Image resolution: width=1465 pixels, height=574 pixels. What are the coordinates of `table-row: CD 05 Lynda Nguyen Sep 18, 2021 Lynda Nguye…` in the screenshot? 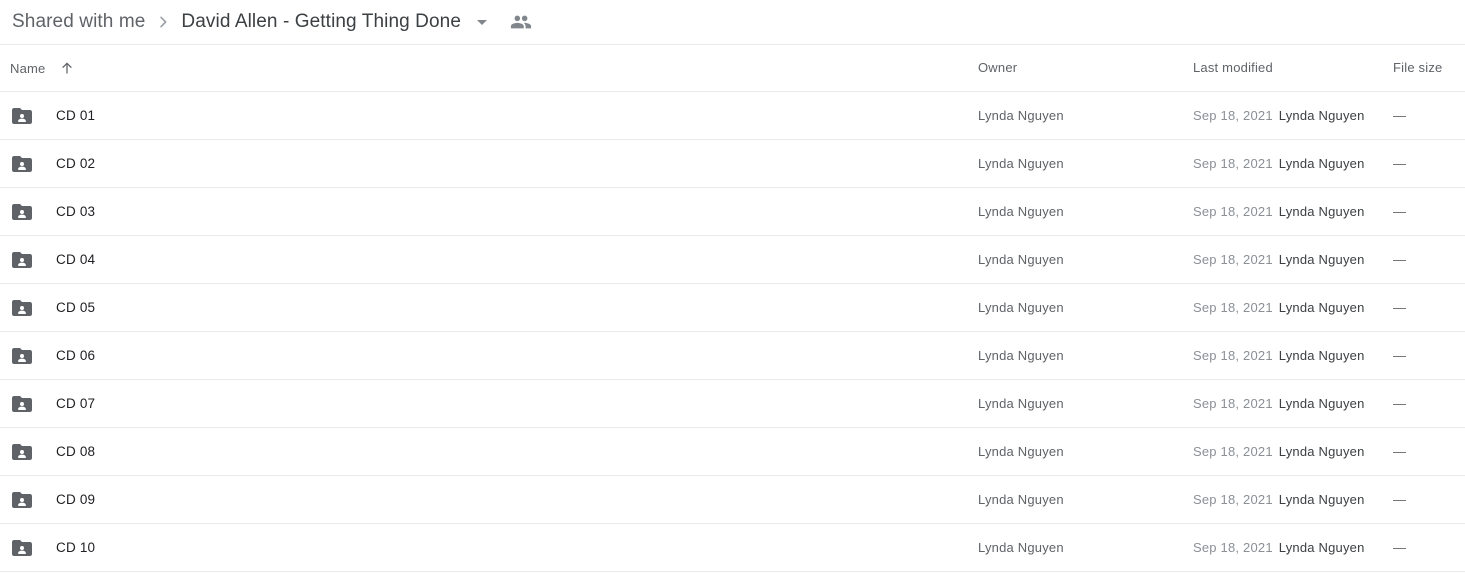 It's located at (732, 308).